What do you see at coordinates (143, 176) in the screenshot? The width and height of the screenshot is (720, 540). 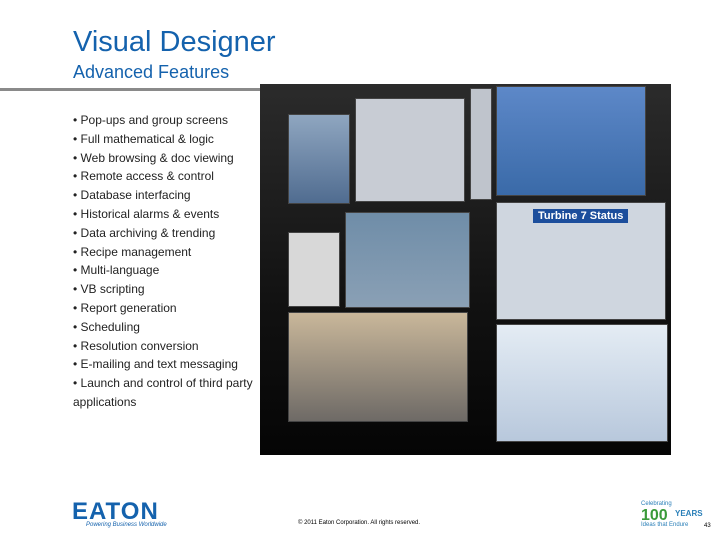 I see `list-item: • Remote access & control` at bounding box center [143, 176].